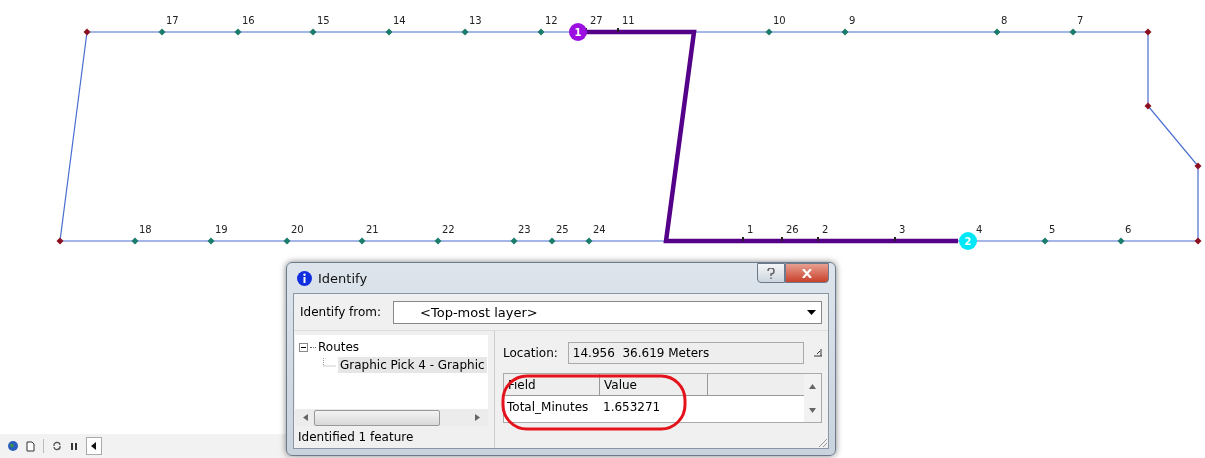  Describe the element at coordinates (596, 20) in the screenshot. I see `node-label: 27` at that location.